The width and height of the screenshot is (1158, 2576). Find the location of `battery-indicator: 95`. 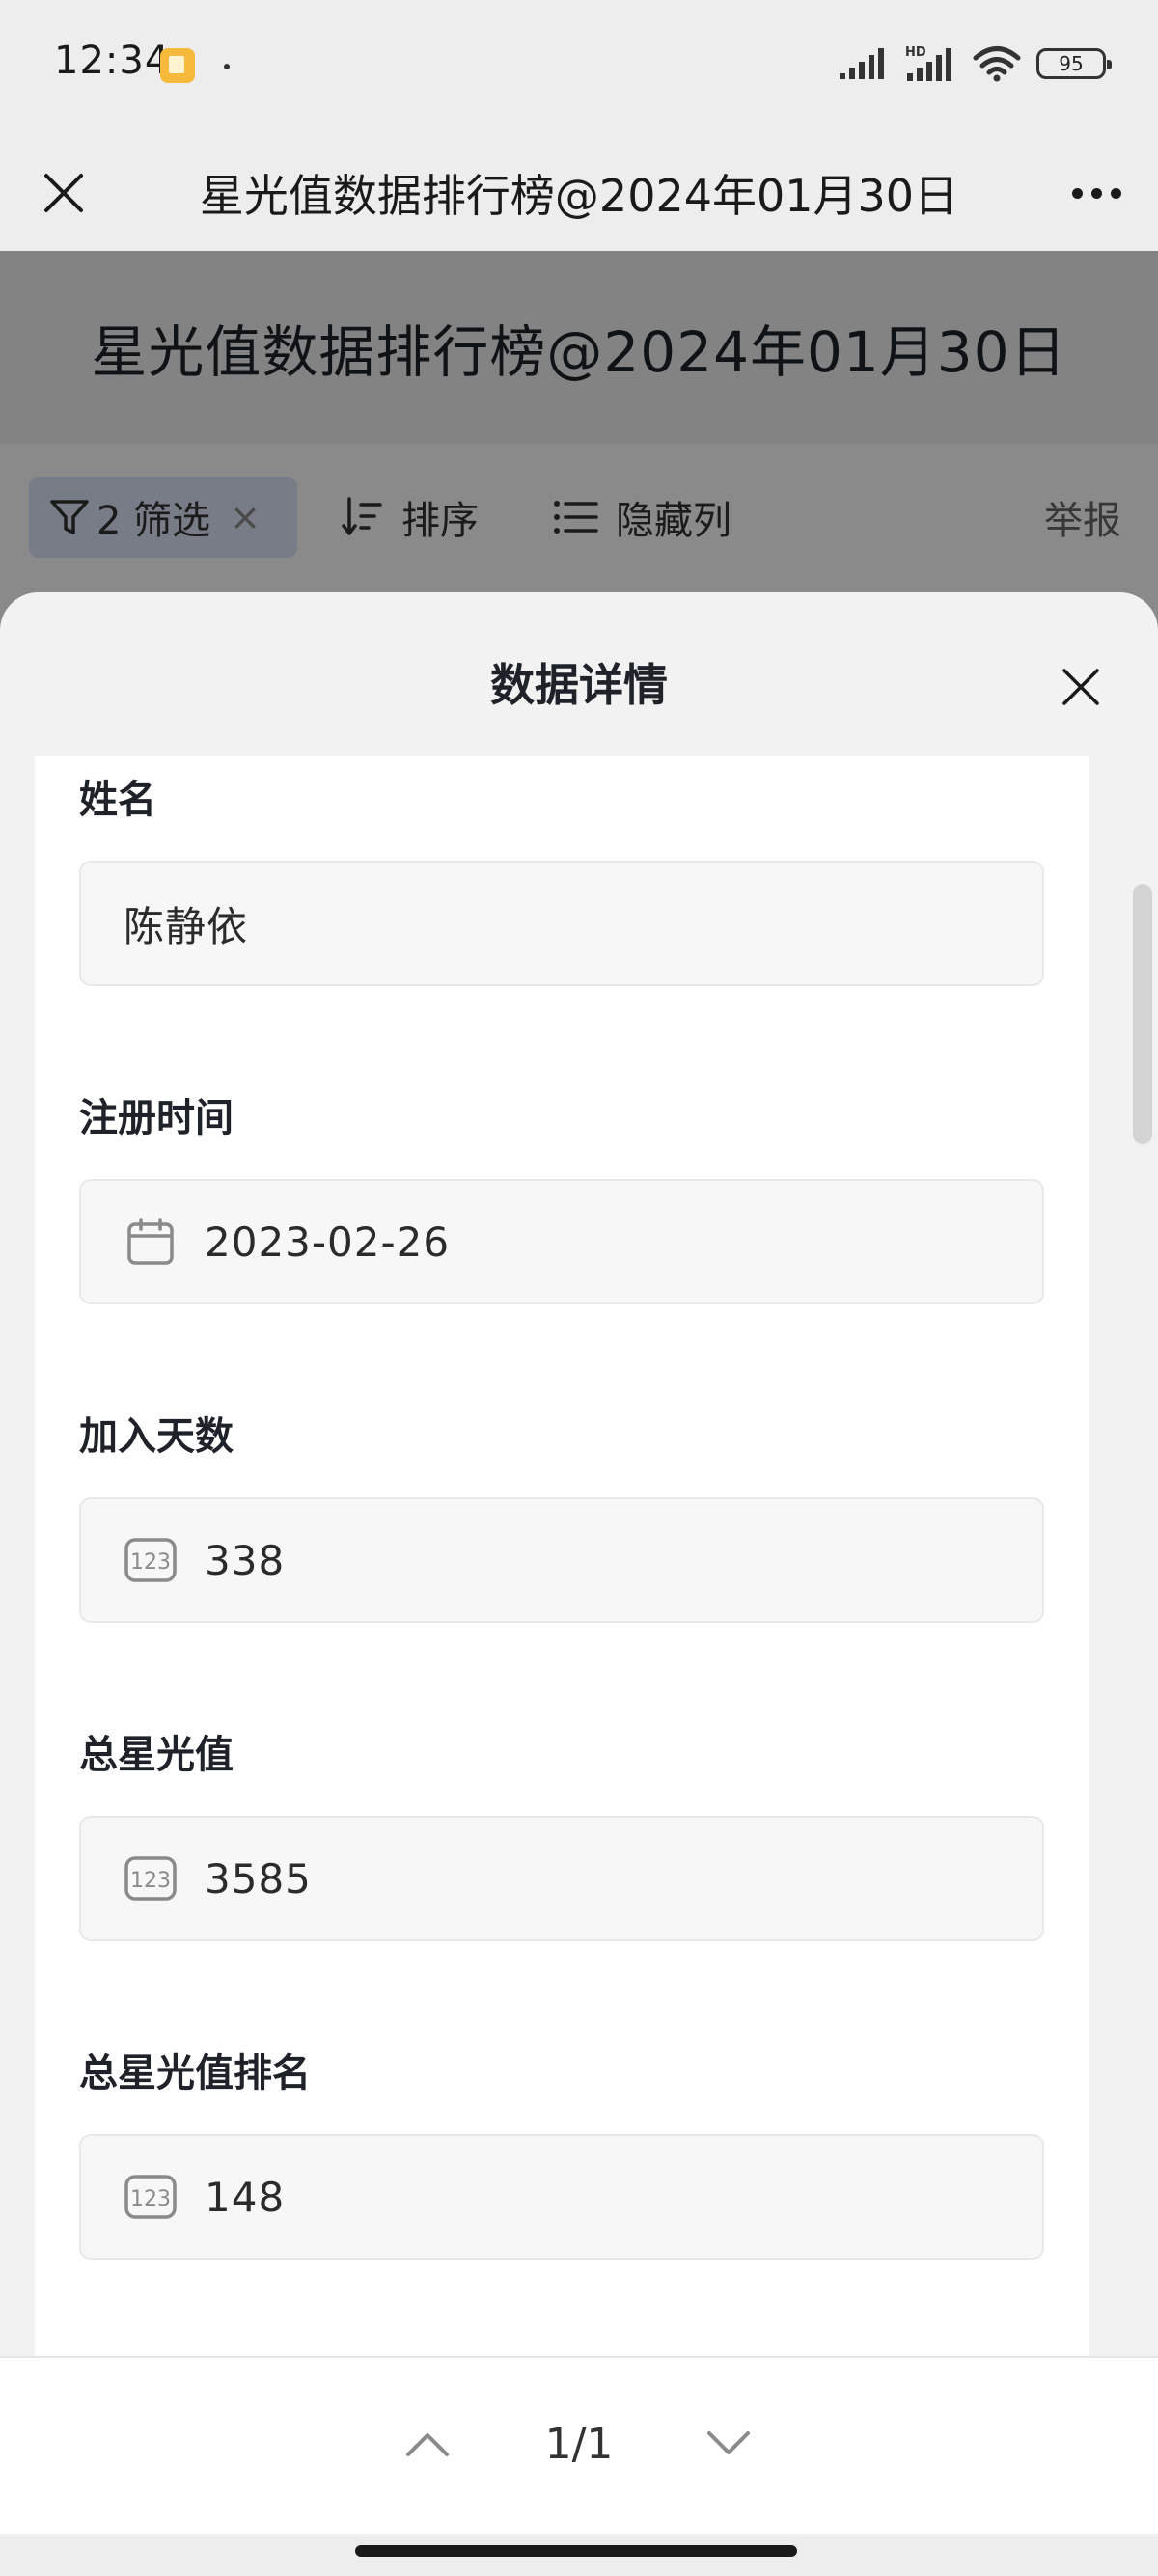

battery-indicator: 95 is located at coordinates (1074, 64).